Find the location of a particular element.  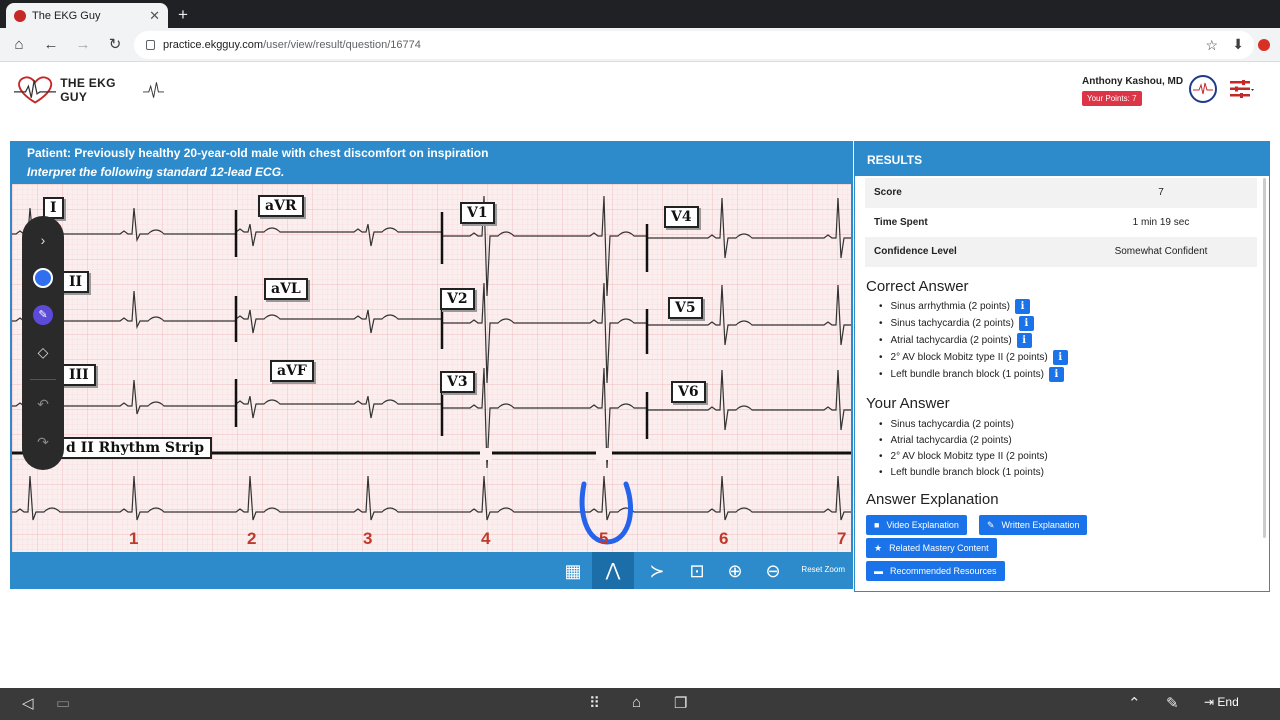

video-camera-icon: ■ is located at coordinates (877, 525).